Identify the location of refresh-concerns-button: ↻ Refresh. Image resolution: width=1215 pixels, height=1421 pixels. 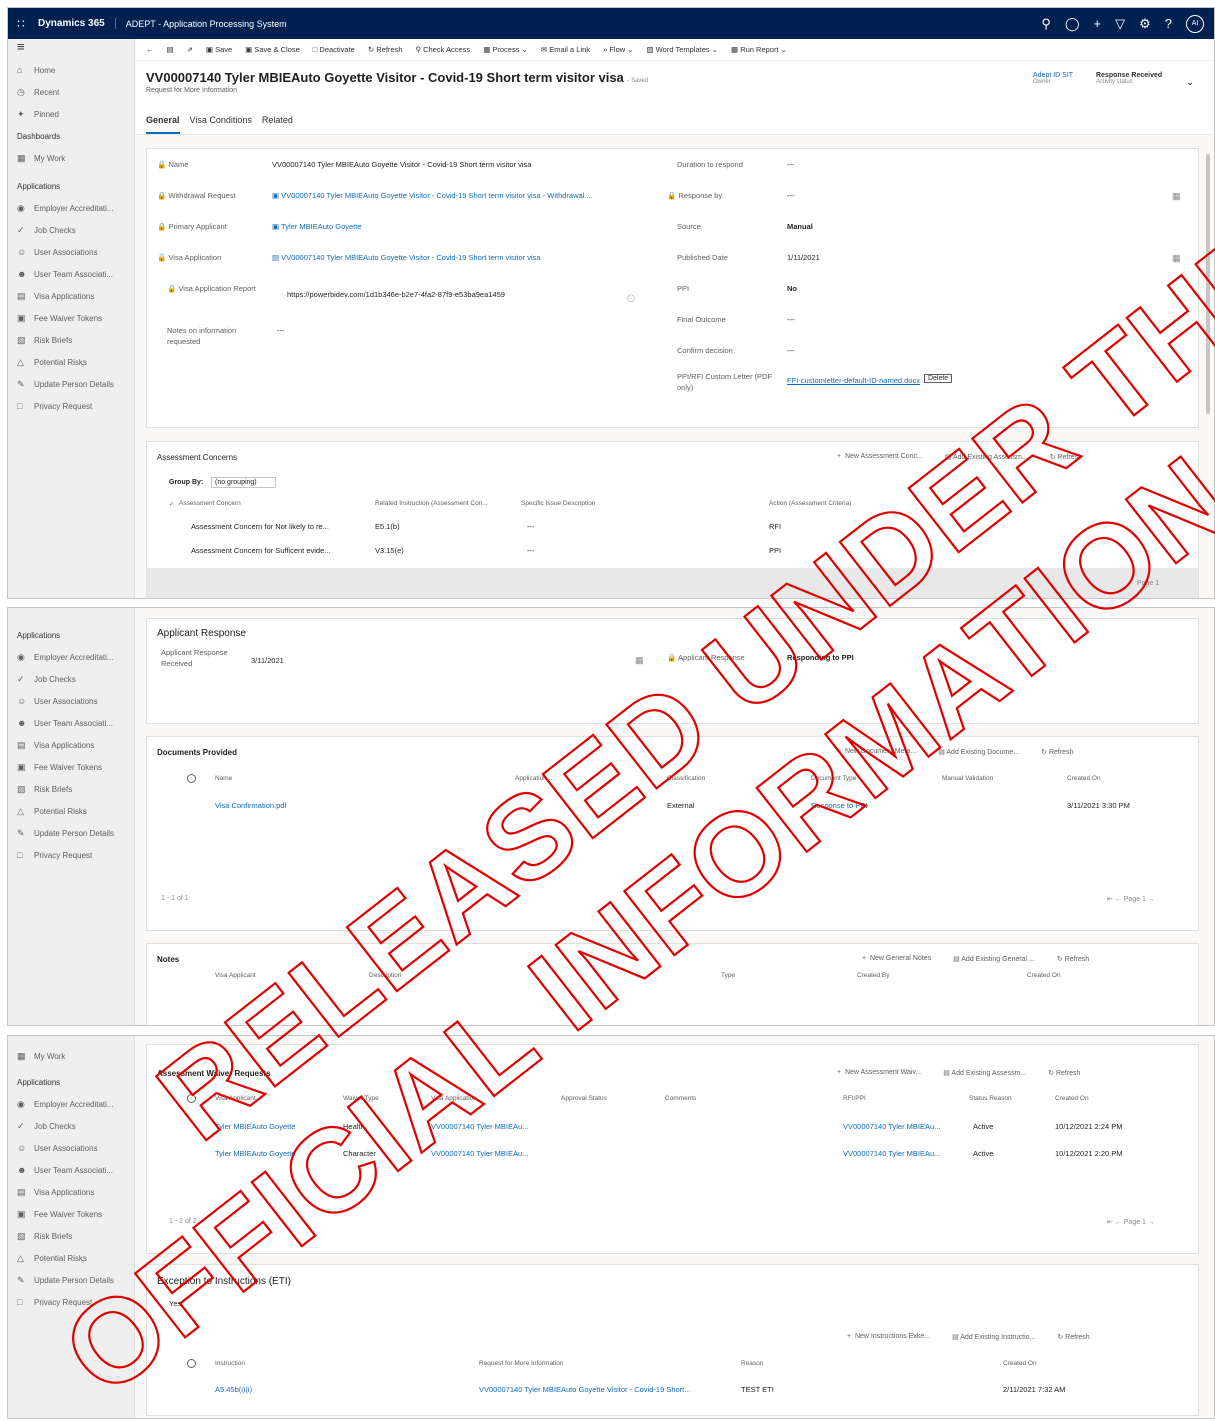
(1066, 457).